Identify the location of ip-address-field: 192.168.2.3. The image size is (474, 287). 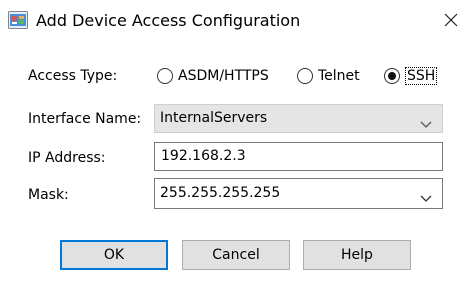
(298, 156).